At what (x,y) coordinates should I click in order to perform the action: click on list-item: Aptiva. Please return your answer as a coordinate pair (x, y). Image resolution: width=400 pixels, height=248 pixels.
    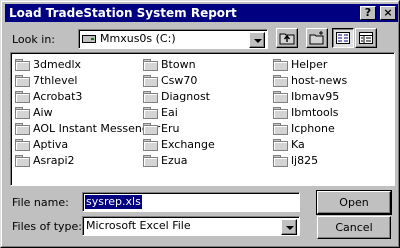
    Looking at the image, I should click on (41, 144).